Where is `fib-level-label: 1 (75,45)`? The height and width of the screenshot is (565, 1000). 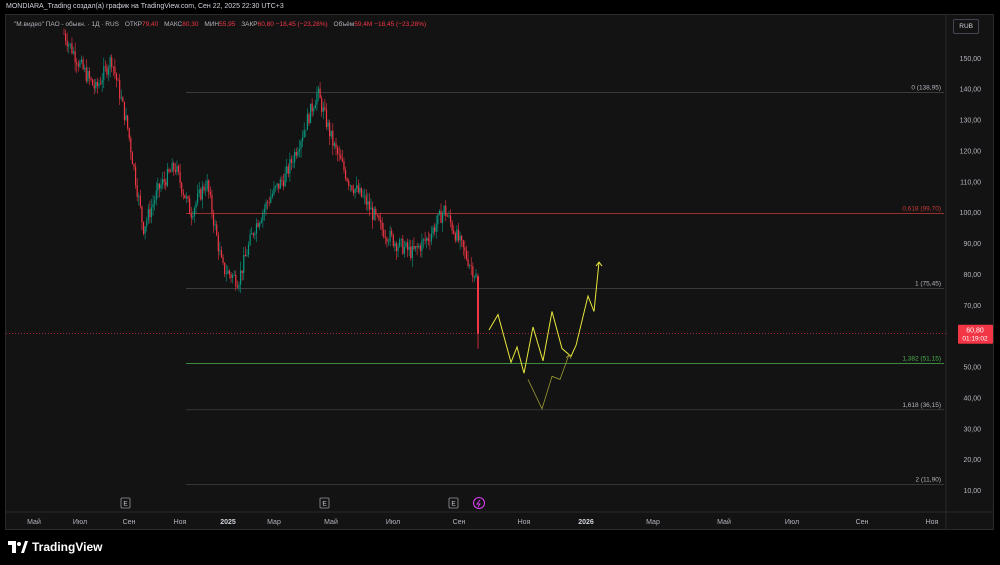 fib-level-label: 1 (75,45) is located at coordinates (928, 284).